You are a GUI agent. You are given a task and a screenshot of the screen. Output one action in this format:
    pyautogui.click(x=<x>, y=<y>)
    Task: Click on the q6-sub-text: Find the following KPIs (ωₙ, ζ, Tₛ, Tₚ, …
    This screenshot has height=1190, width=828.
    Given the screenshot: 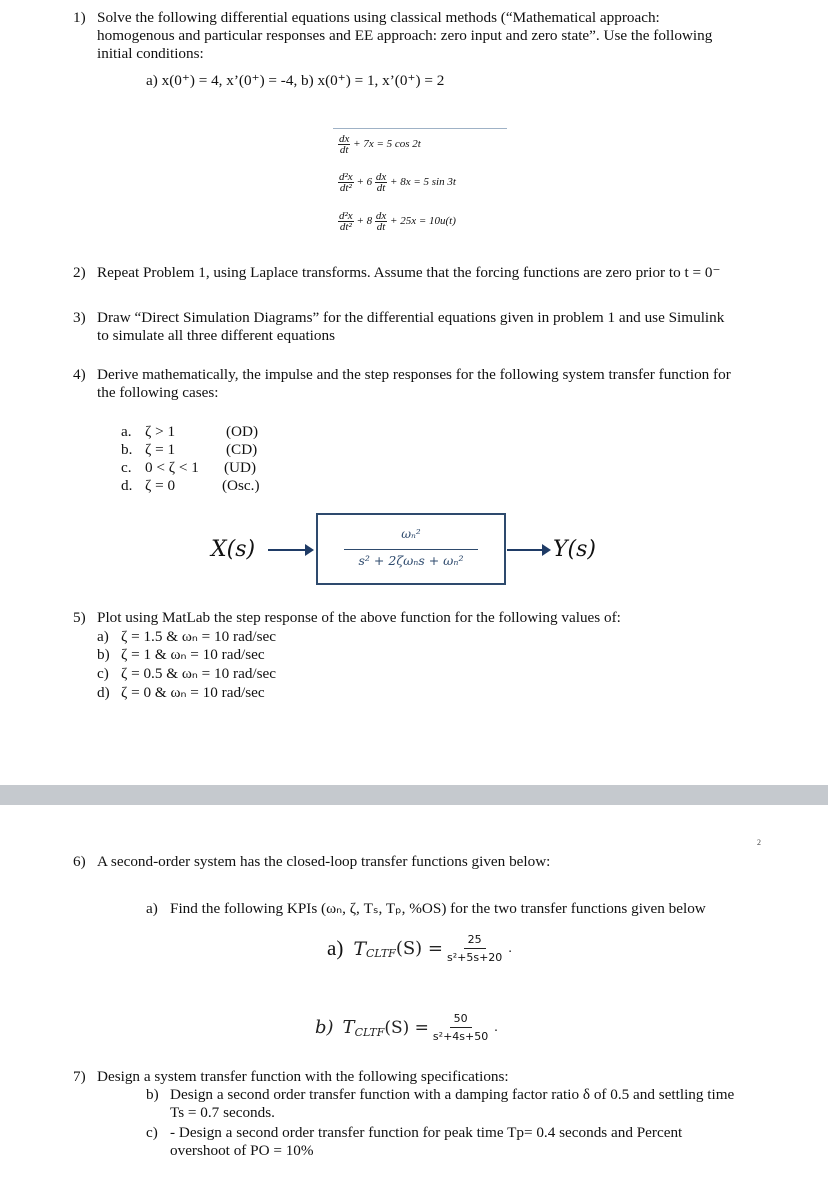 What is the action you would take?
    pyautogui.click(x=438, y=908)
    